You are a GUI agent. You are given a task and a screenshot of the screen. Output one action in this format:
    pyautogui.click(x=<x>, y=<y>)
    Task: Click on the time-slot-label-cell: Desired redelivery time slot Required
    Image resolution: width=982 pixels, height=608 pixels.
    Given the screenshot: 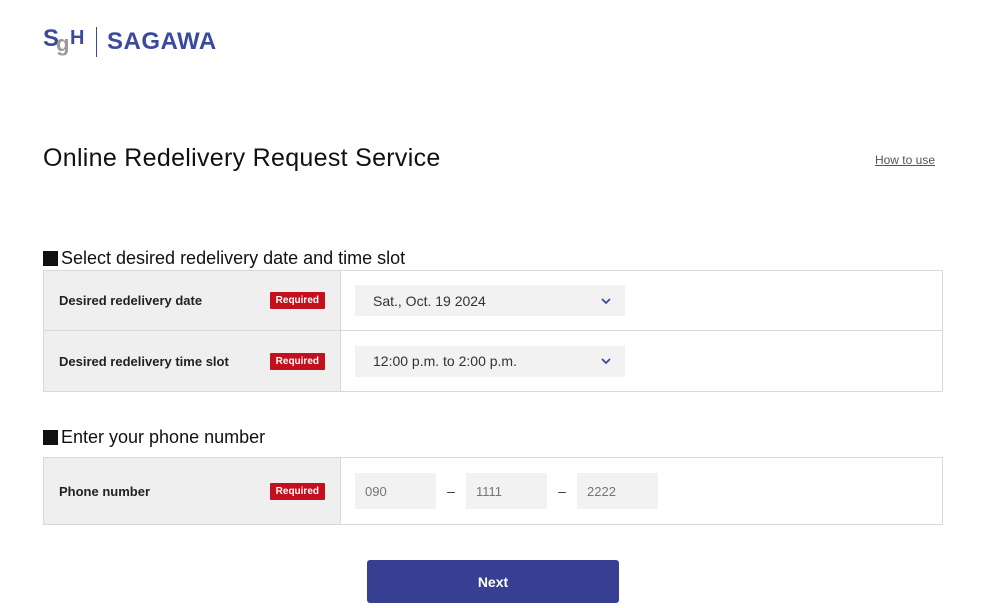 What is the action you would take?
    pyautogui.click(x=192, y=361)
    